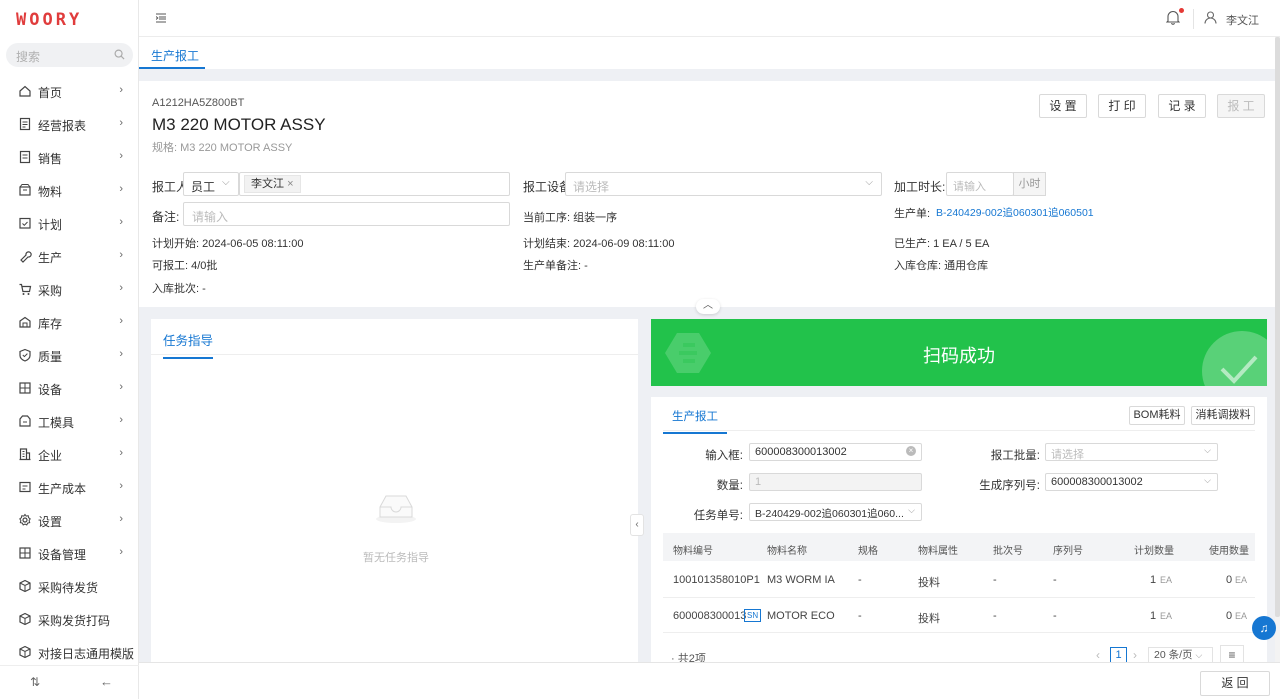 The width and height of the screenshot is (1280, 699). Describe the element at coordinates (1157, 415) in the screenshot. I see `bom-consumption-button: BOM耗料` at that location.